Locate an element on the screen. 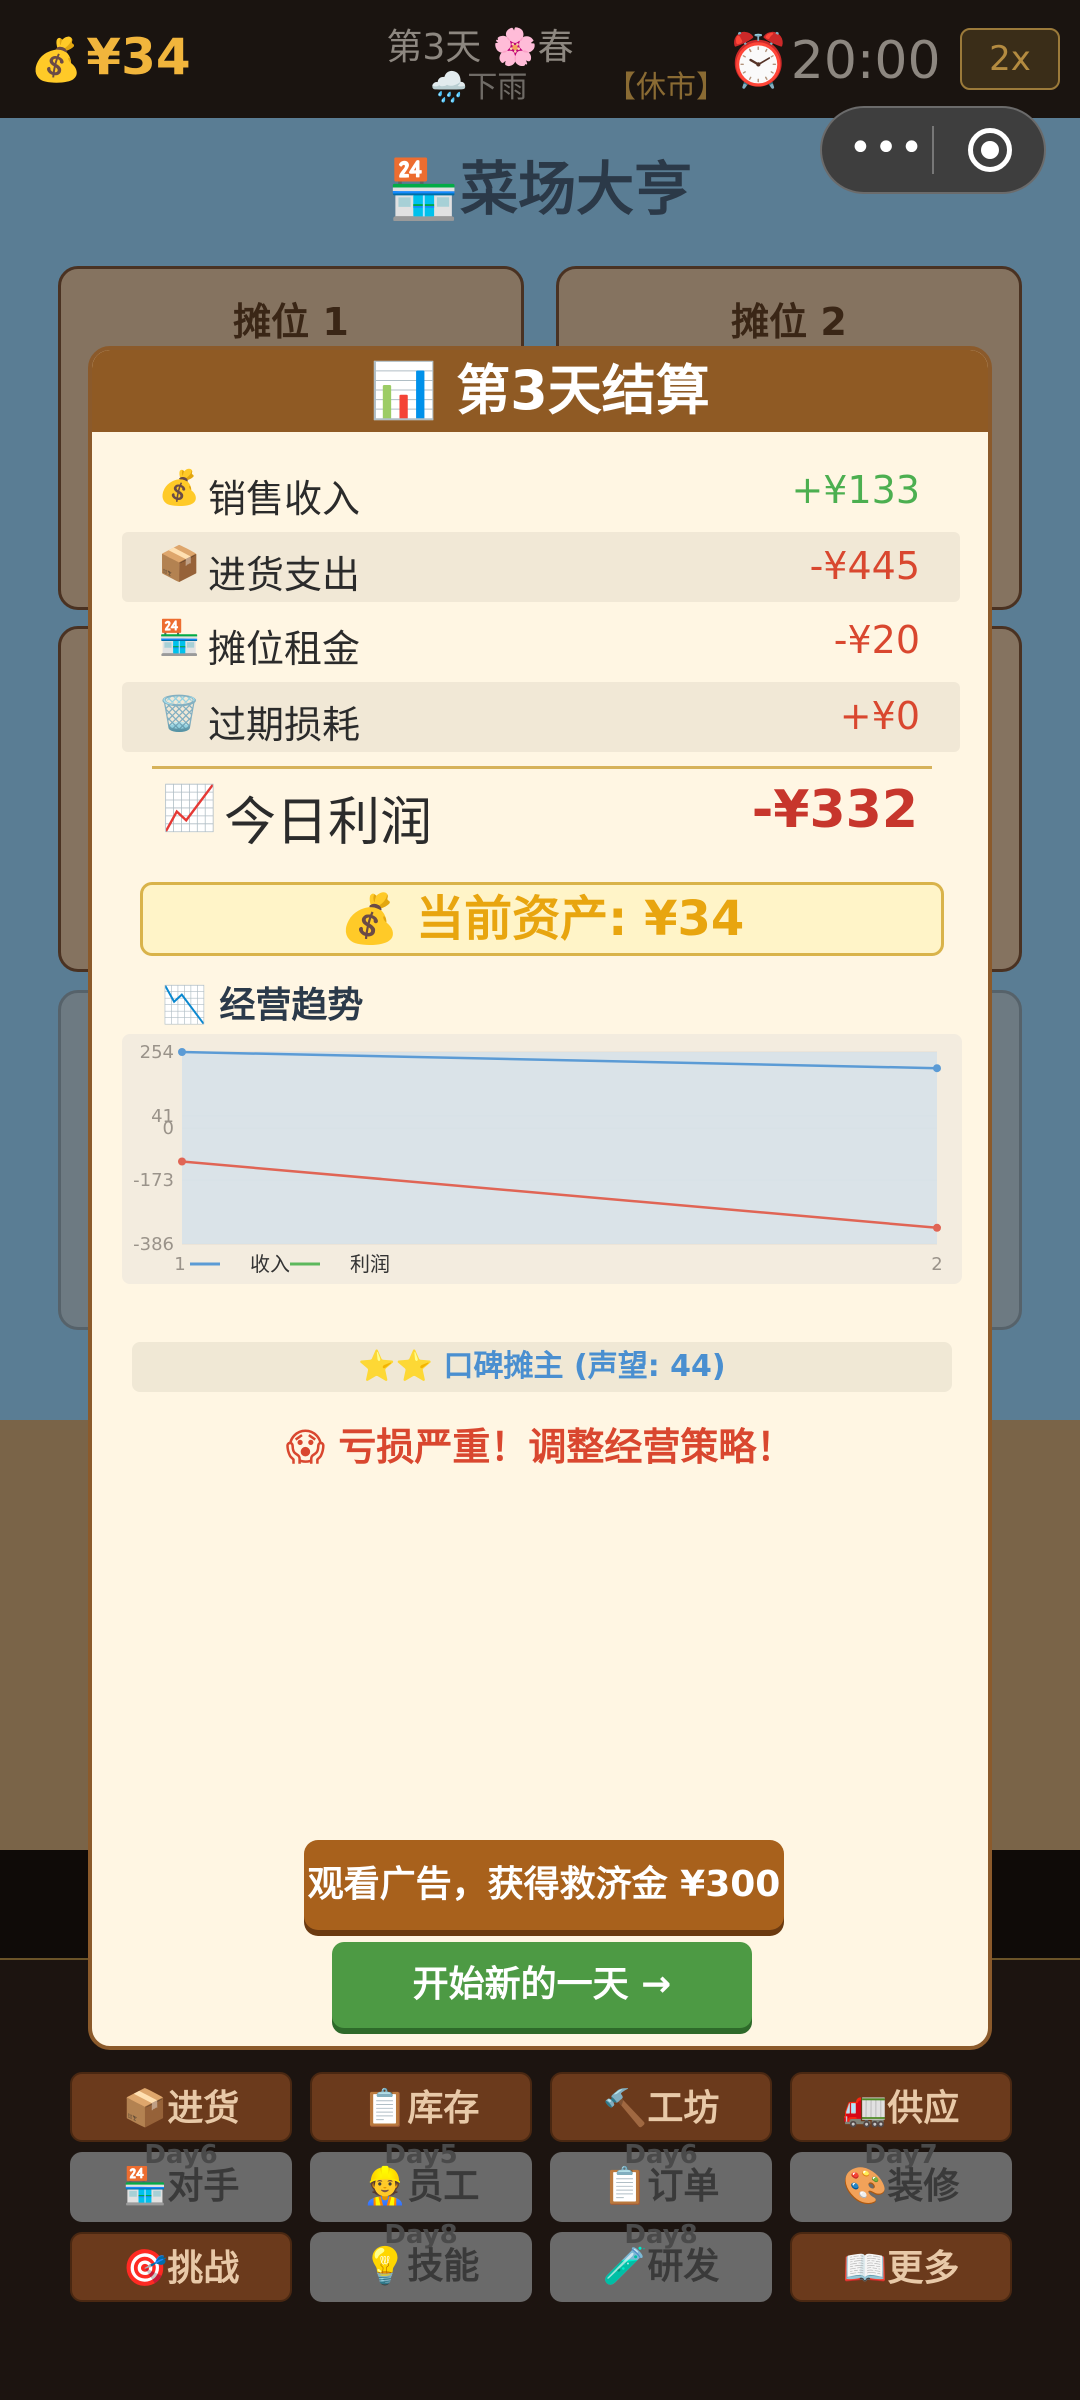  menu-button-rival: Day6 🏪对手 is located at coordinates (181, 2181).